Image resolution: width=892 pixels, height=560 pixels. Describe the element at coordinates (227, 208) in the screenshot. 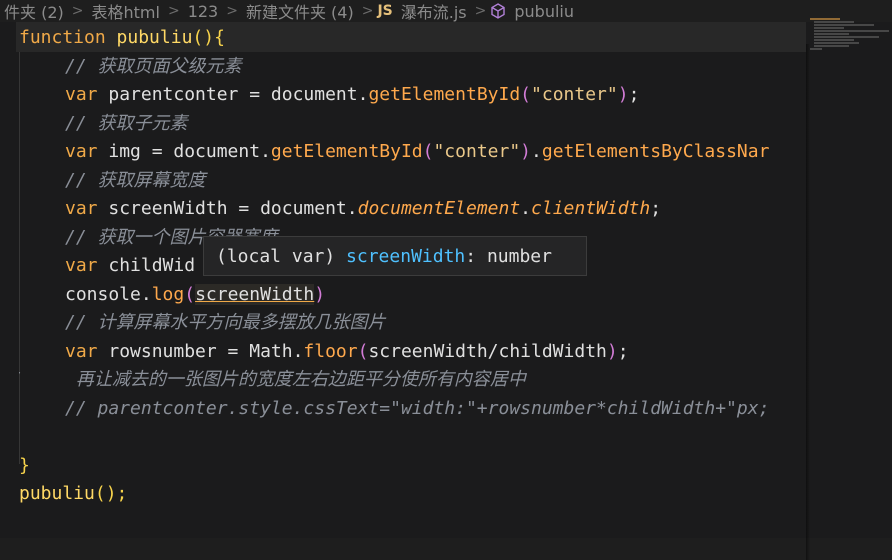

I see `code-text: screenWidth = document.` at that location.